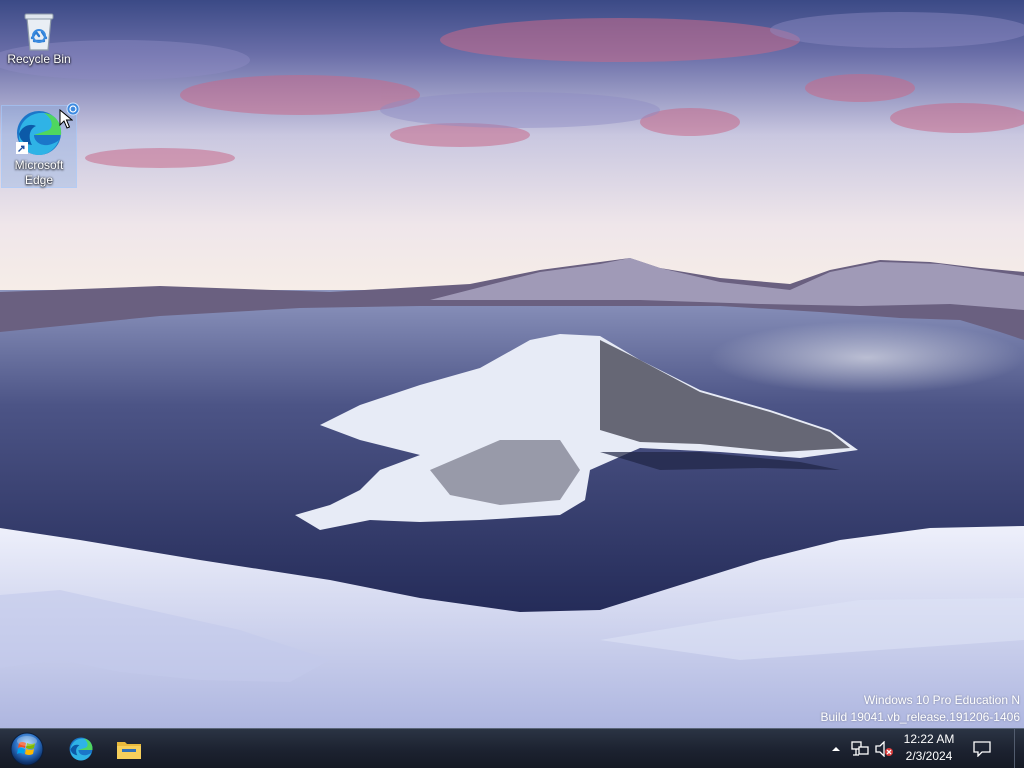 This screenshot has width=1024, height=768. I want to click on edition-text: Windows 10 Pro Education N, so click(941, 700).